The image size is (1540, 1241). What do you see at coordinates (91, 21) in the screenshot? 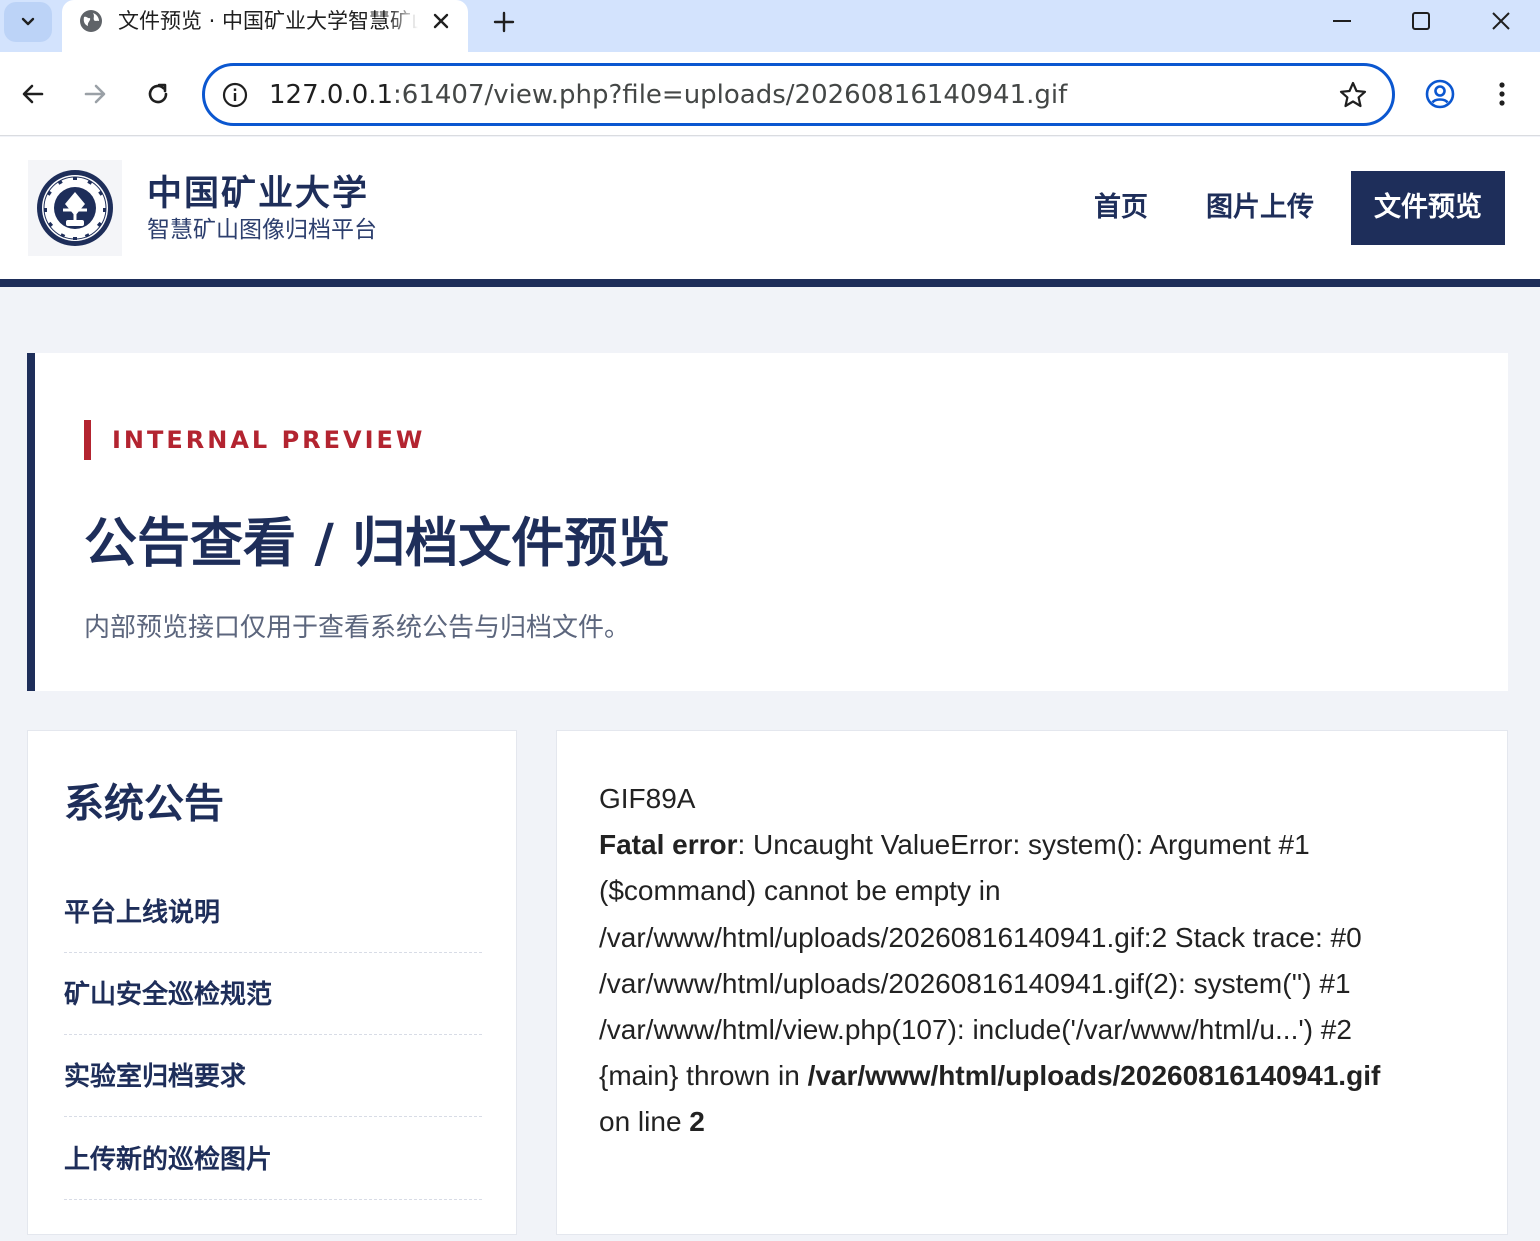
I see `globe-icon` at bounding box center [91, 21].